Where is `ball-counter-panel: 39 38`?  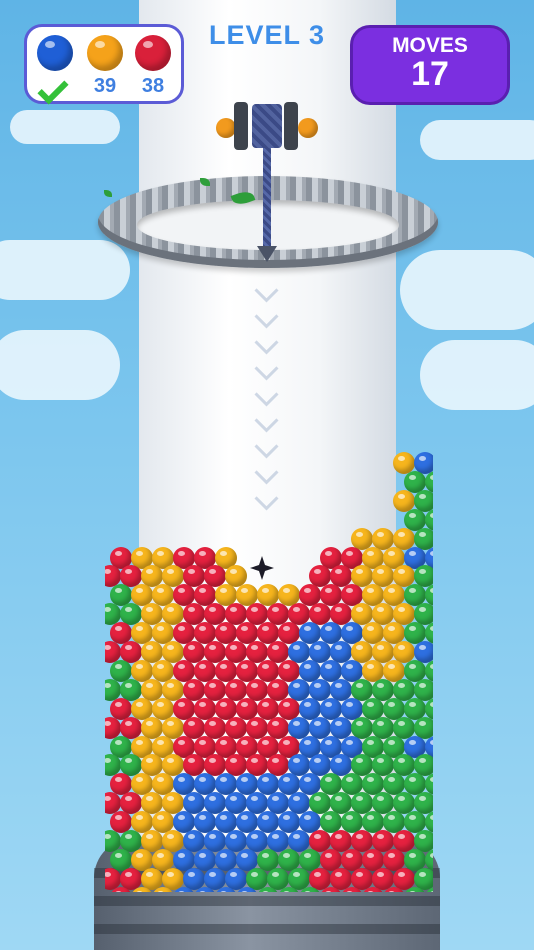
ball-counter-panel: 39 38 is located at coordinates (104, 64).